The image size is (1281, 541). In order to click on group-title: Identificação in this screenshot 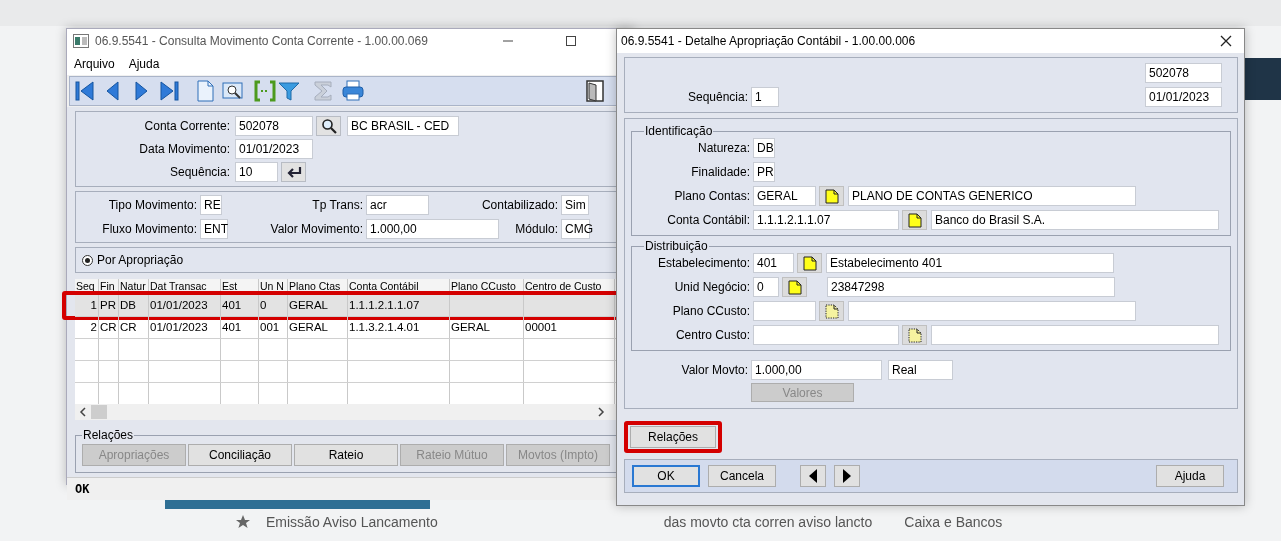, I will do `click(679, 131)`.